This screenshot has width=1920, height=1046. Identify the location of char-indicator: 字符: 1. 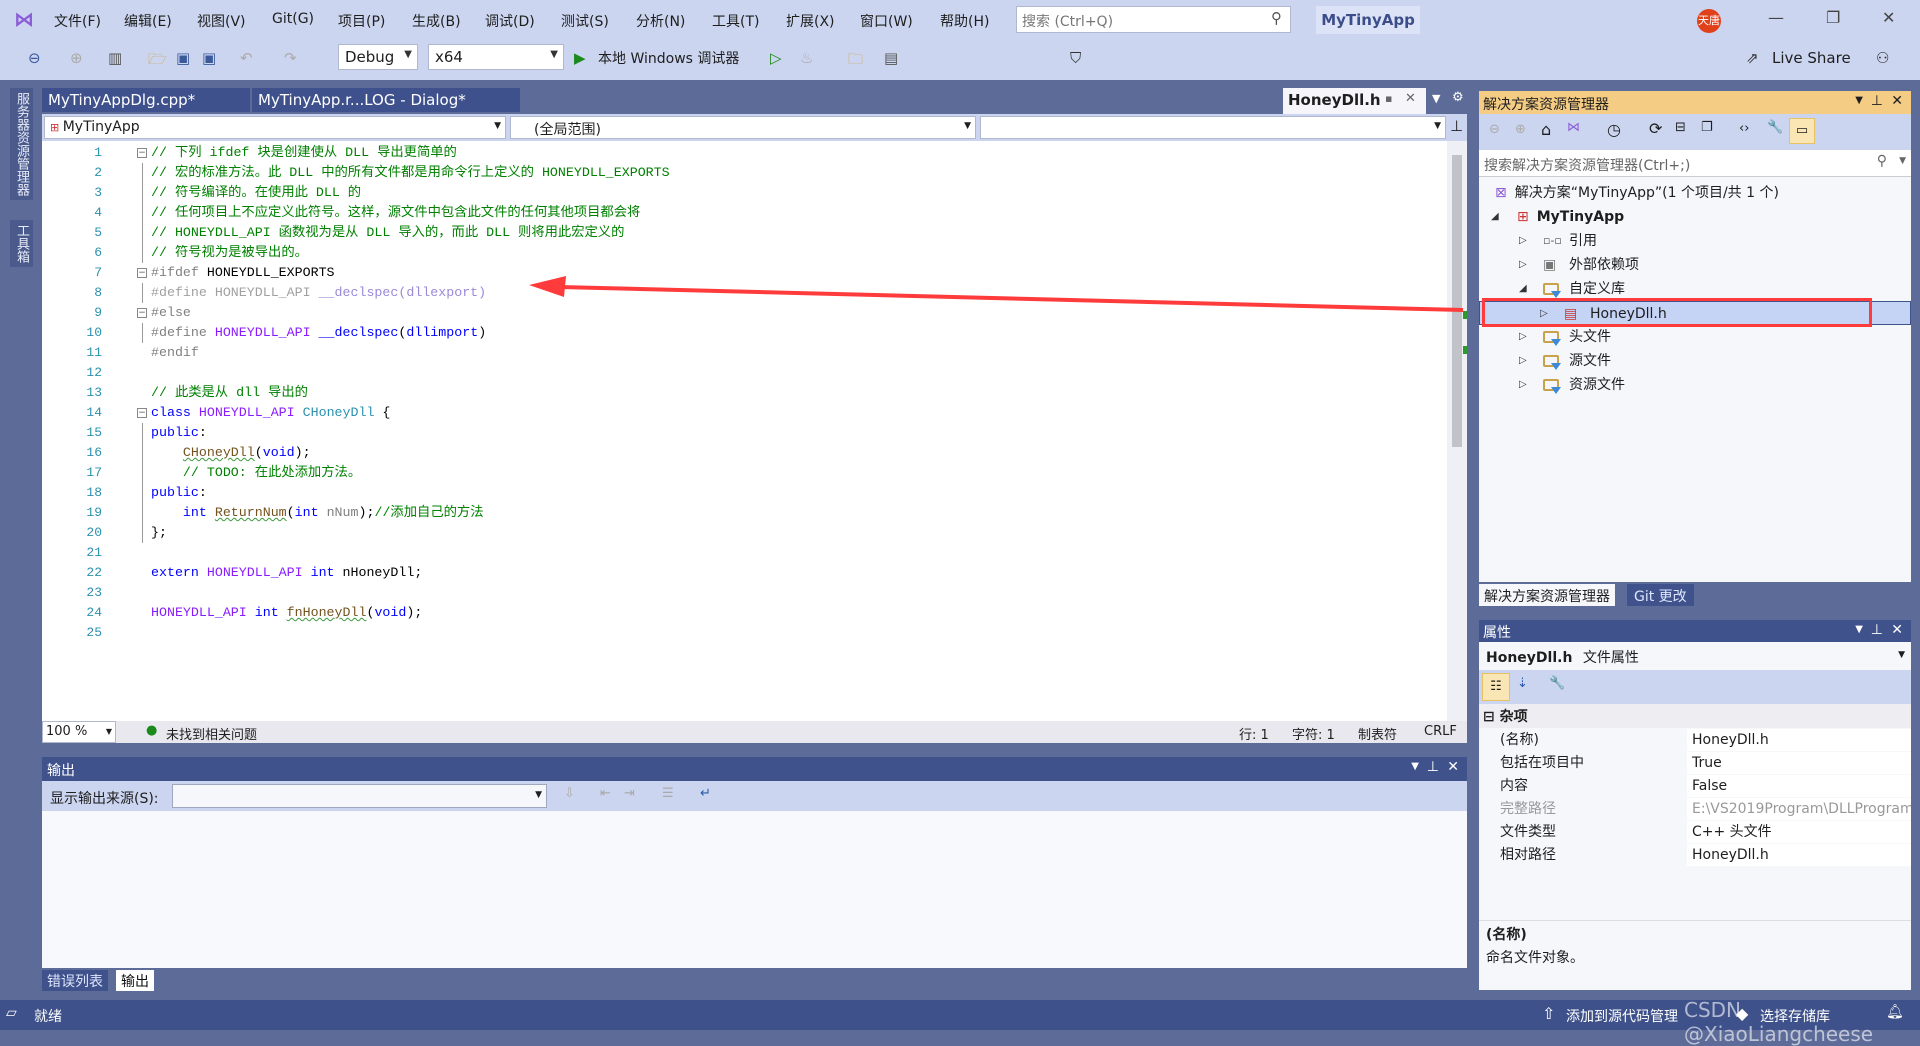
(1313, 733).